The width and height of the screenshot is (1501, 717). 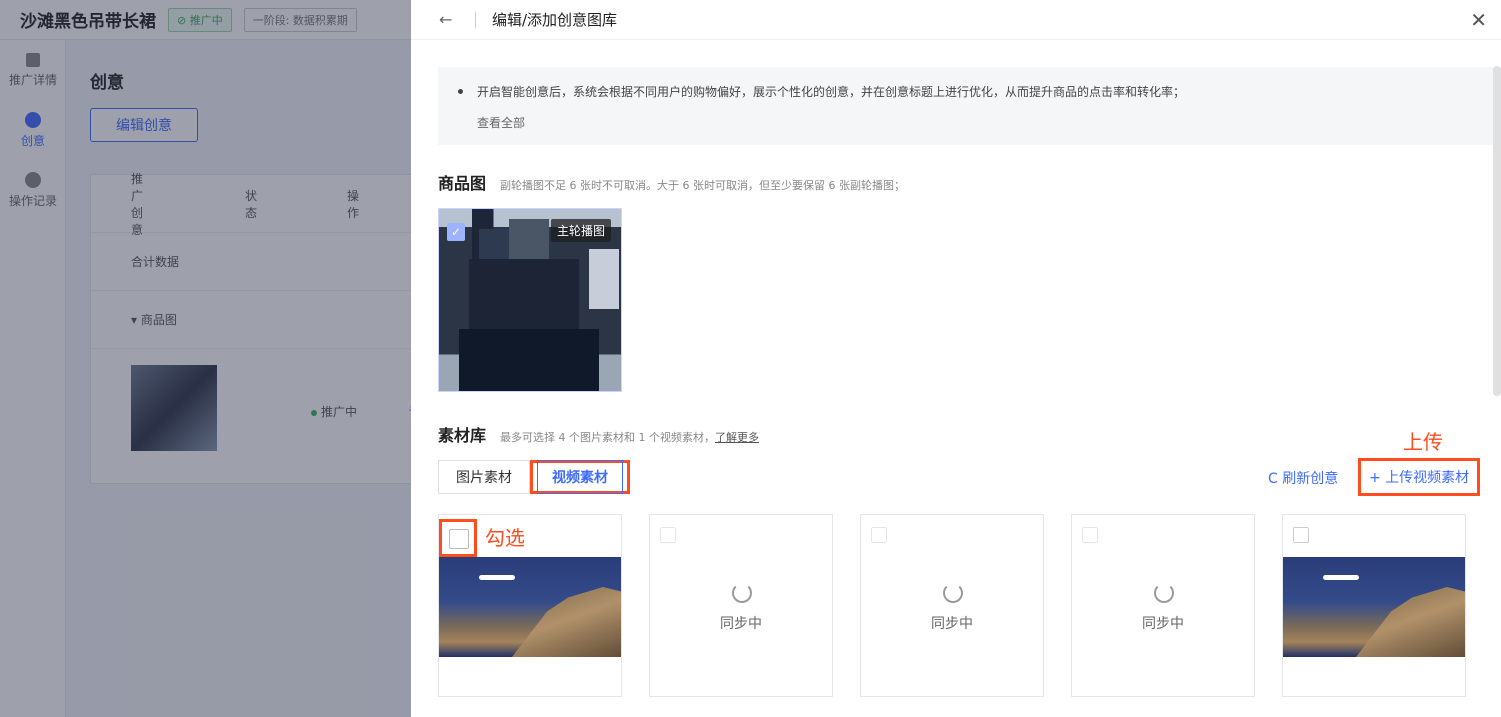 I want to click on arrow-left-icon: ←, so click(x=449, y=19).